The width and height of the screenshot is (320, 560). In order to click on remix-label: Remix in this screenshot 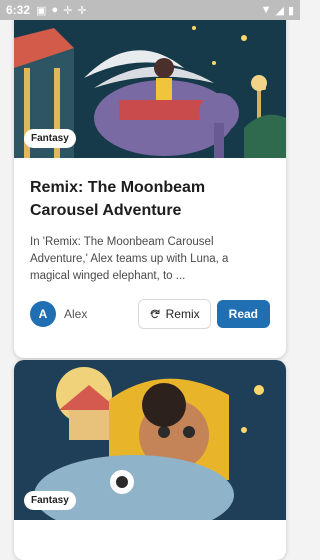, I will do `click(182, 314)`.